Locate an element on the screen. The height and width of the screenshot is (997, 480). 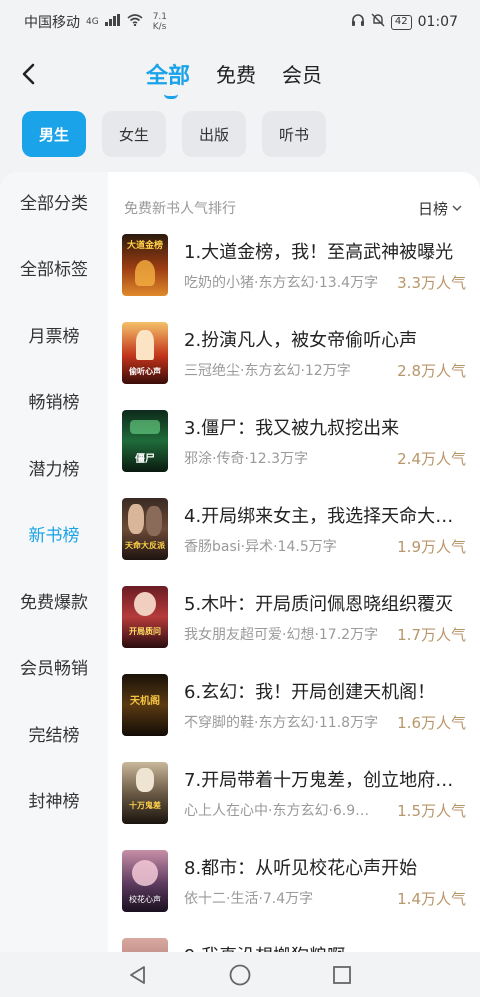
status-right: 42 01:07 is located at coordinates (404, 22).